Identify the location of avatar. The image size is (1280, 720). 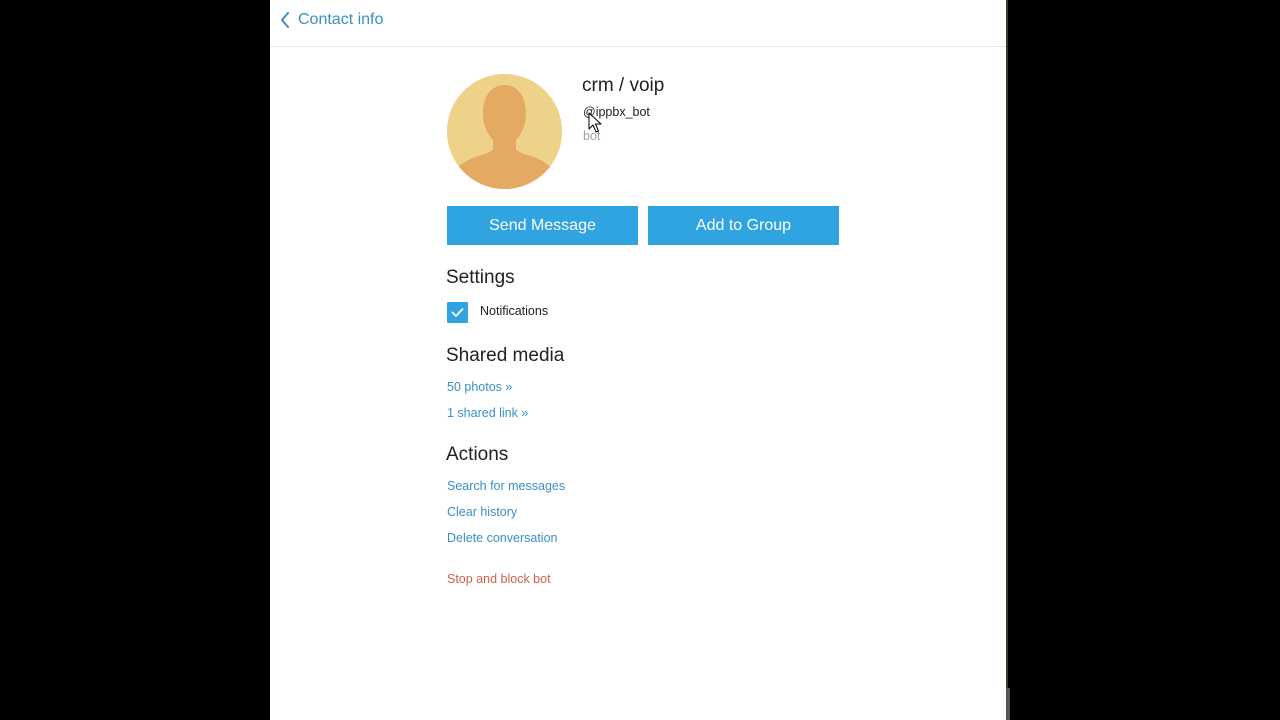
(504, 131).